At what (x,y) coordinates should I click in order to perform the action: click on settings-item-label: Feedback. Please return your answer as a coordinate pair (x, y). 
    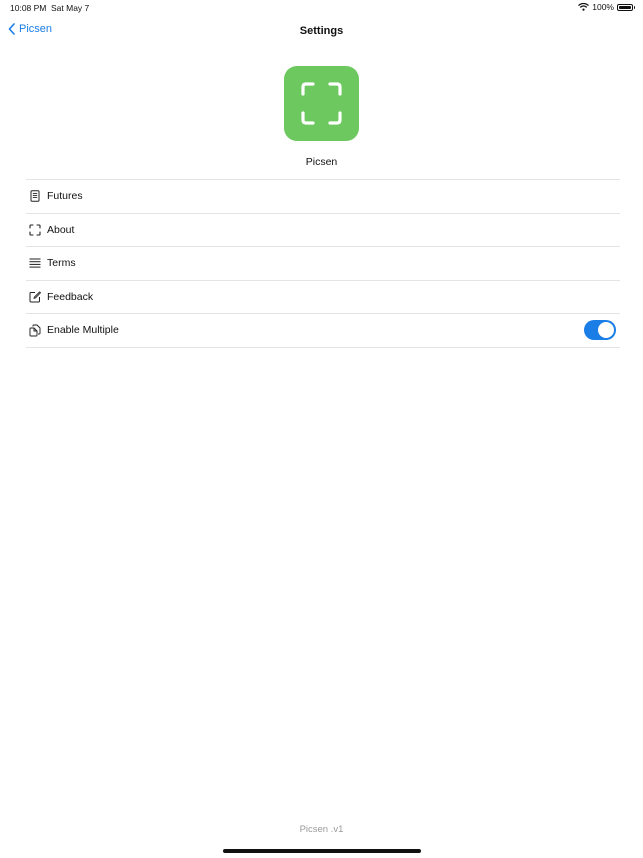
    Looking at the image, I should click on (70, 296).